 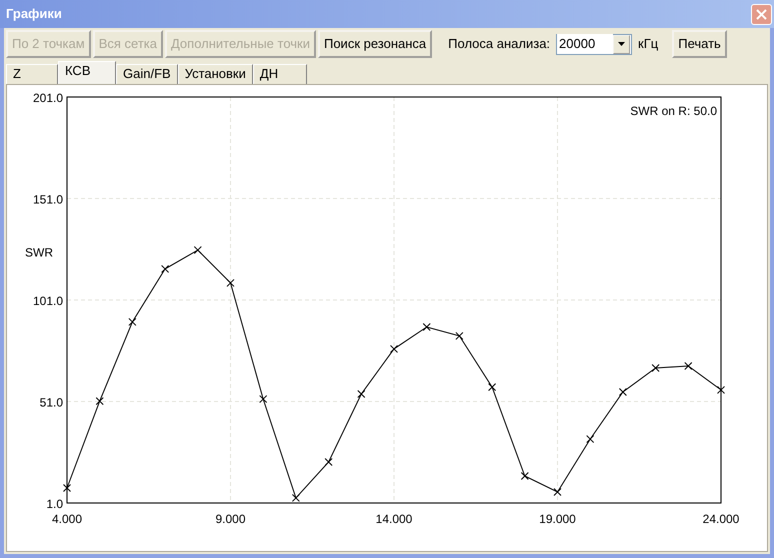 What do you see at coordinates (32, 74) in the screenshot?
I see `tab: Z` at bounding box center [32, 74].